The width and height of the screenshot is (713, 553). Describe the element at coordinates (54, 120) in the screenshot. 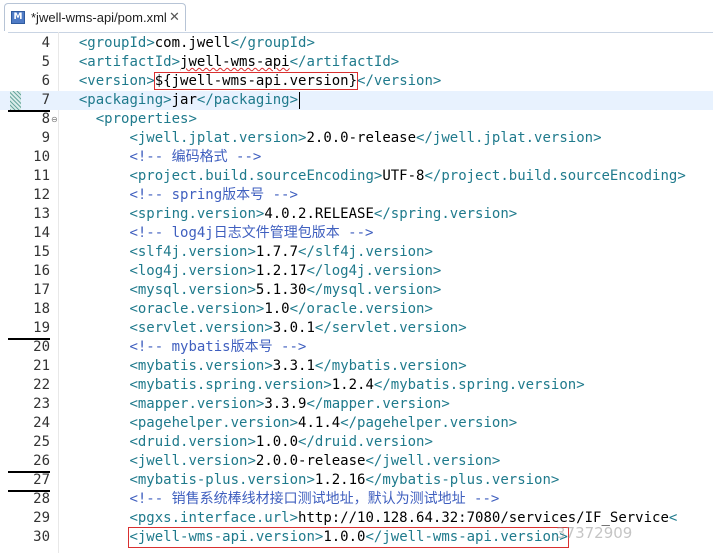

I see `fold-toggle-icon: ⊖` at that location.